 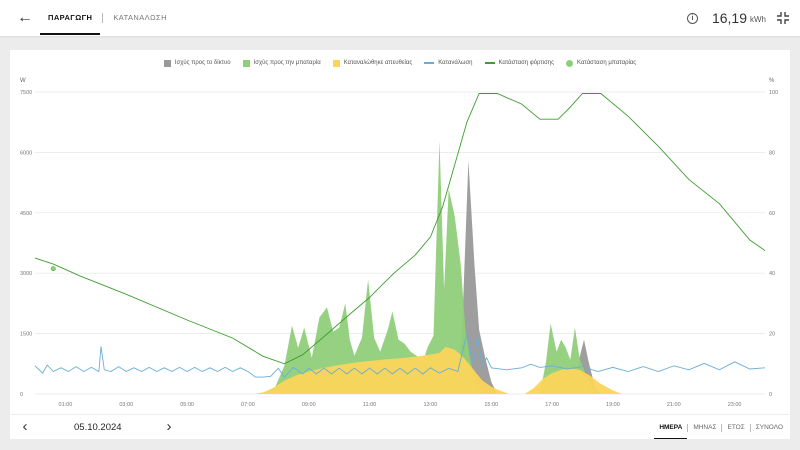 I want to click on x-tick-label: 07:00, so click(x=248, y=405).